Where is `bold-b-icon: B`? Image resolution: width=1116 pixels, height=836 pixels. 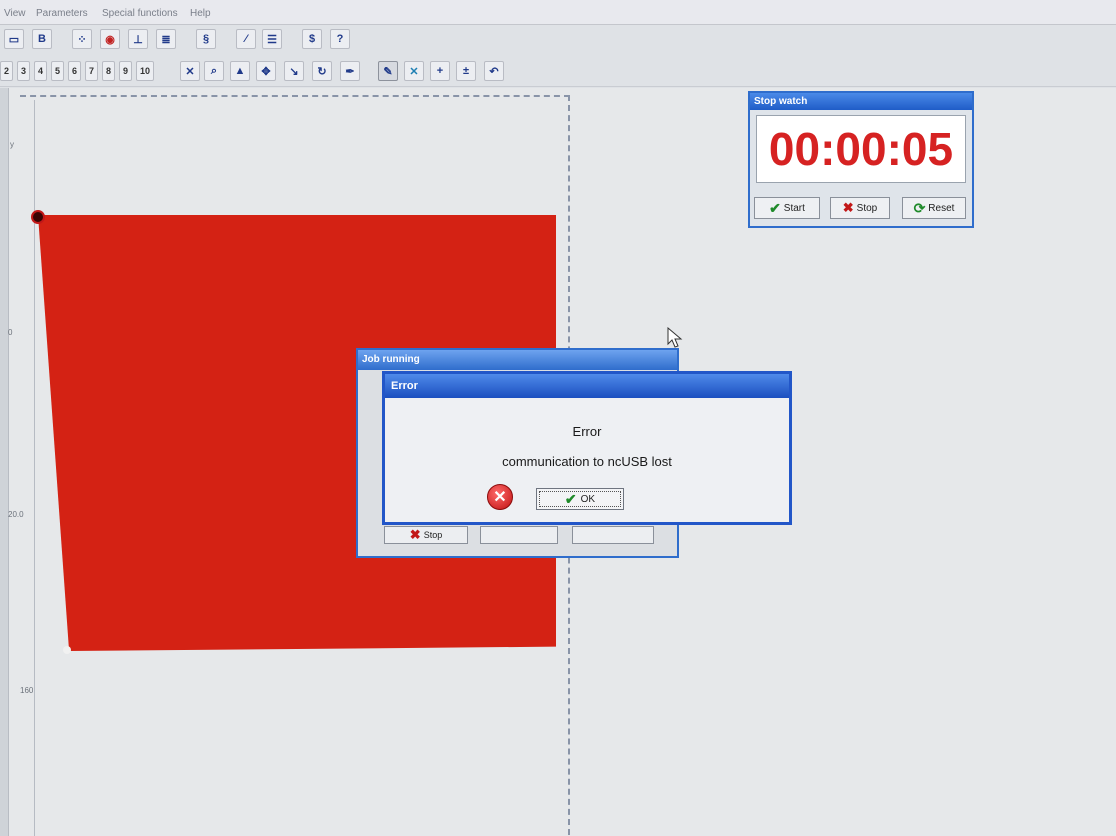 bold-b-icon: B is located at coordinates (42, 39).